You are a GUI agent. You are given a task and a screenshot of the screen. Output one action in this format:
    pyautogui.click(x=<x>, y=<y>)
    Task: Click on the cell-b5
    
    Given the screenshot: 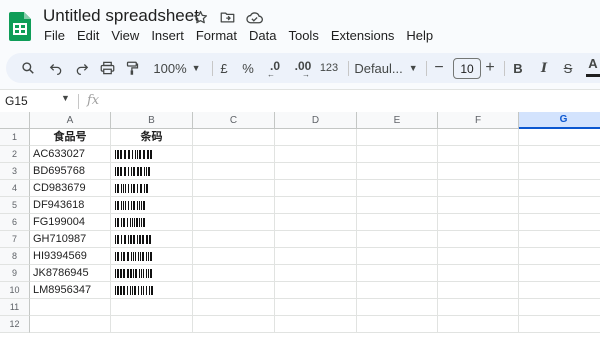 What is the action you would take?
    pyautogui.click(x=152, y=205)
    